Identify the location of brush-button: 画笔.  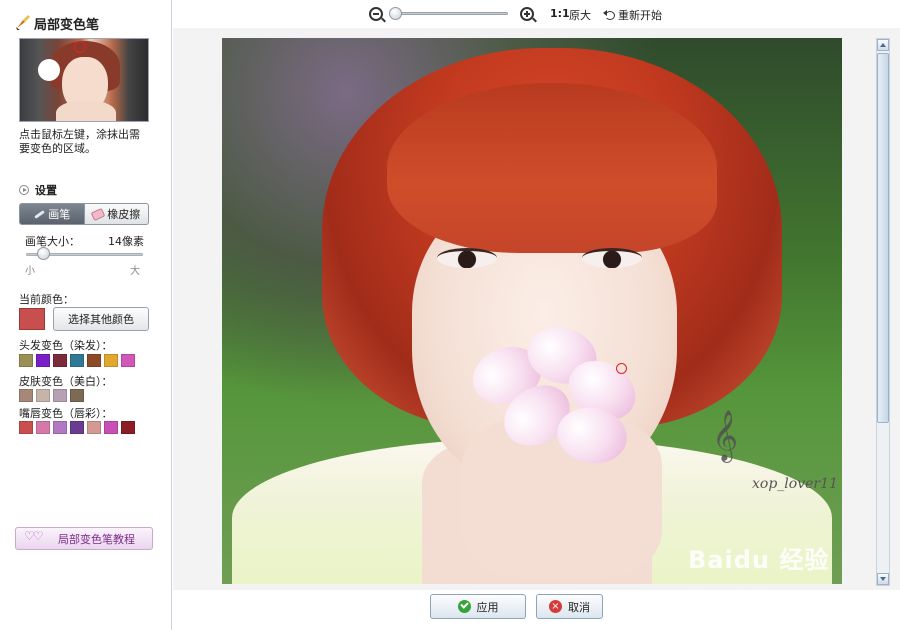
(52, 214).